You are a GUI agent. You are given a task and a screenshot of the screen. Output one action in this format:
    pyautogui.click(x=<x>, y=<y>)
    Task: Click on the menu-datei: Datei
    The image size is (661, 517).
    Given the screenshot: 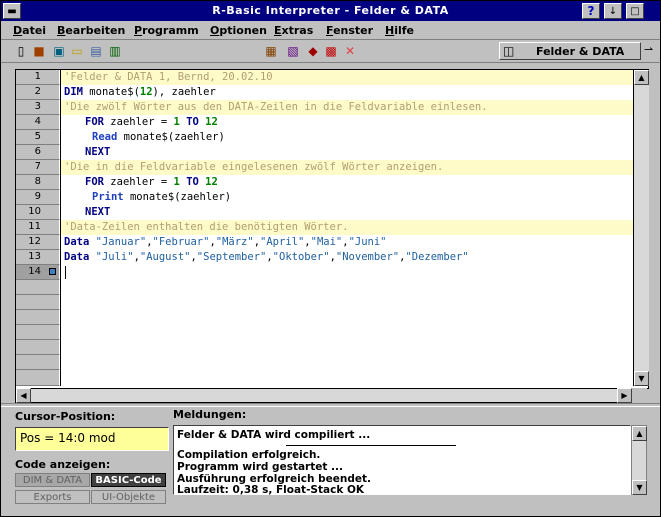 What is the action you would take?
    pyautogui.click(x=29, y=30)
    